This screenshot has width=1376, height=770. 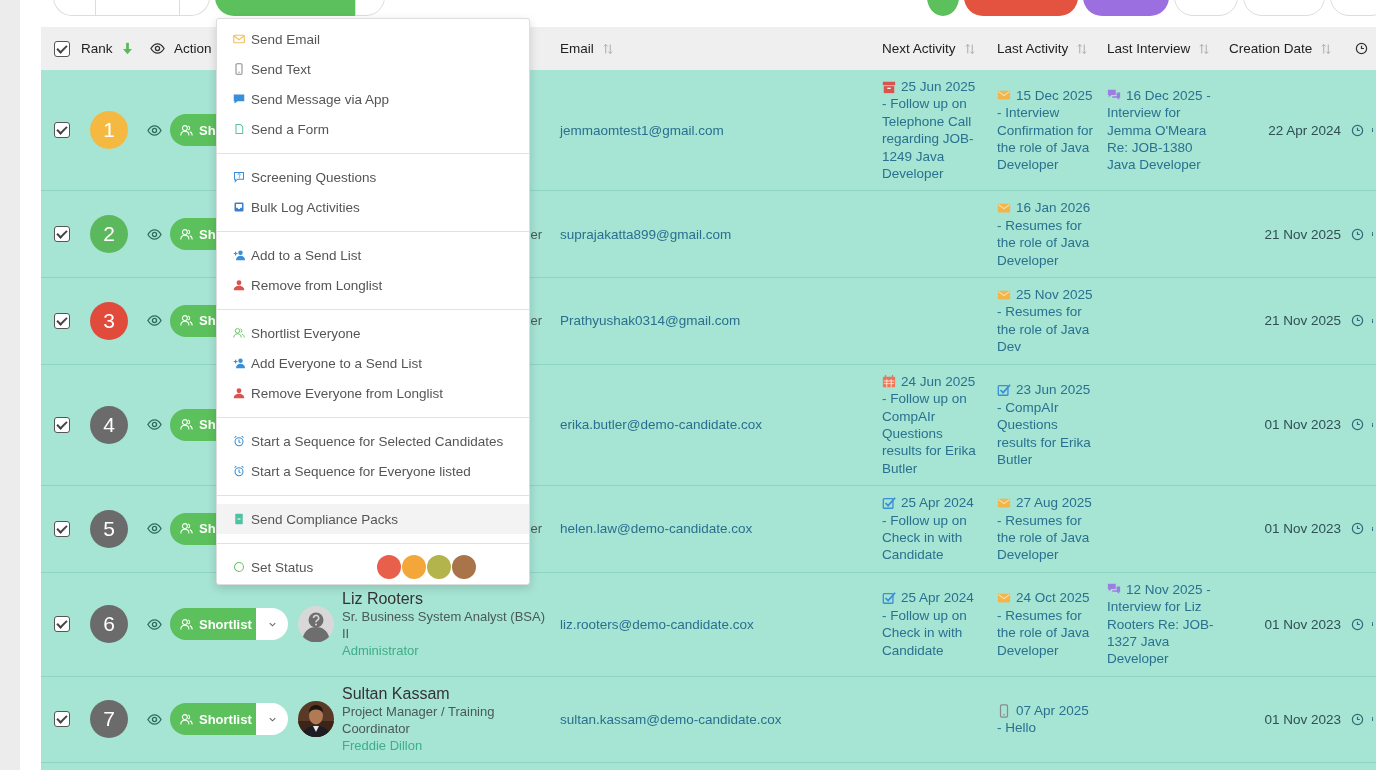 What do you see at coordinates (1302, 234) in the screenshot?
I see `creation-date: 21 Nov 2025` at bounding box center [1302, 234].